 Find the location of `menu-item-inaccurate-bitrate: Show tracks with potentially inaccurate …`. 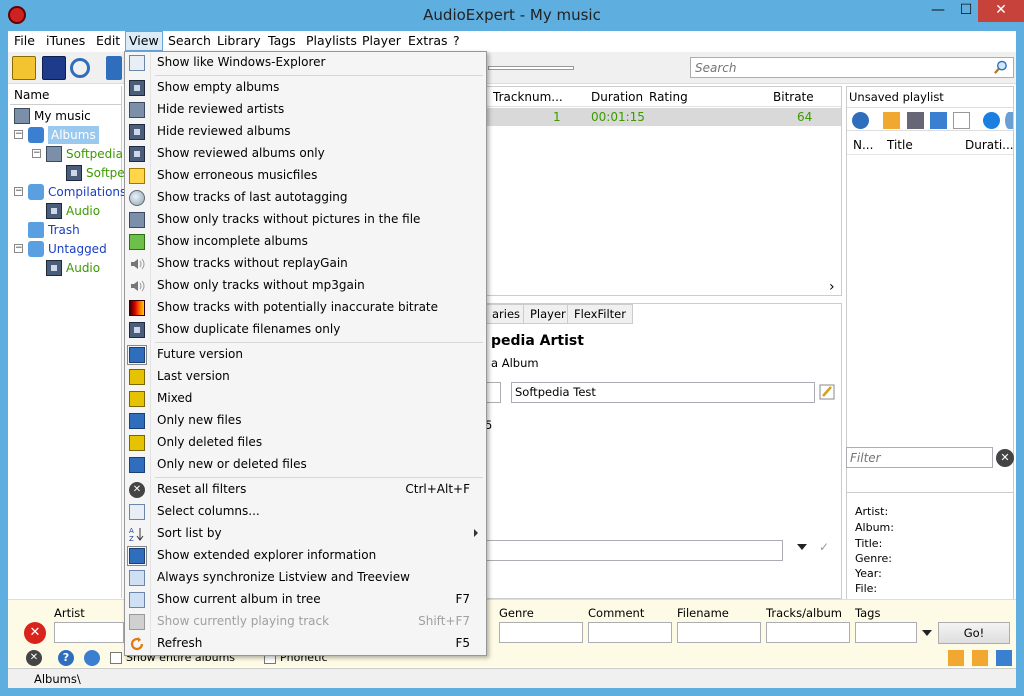

menu-item-inaccurate-bitrate: Show tracks with potentially inaccurate … is located at coordinates (305, 308).